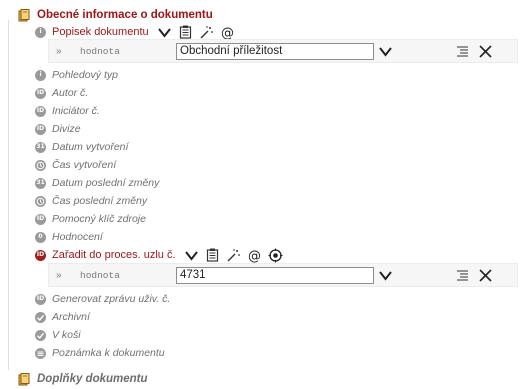 The height and width of the screenshot is (389, 521). I want to click on field-label: V koši, so click(66, 335).